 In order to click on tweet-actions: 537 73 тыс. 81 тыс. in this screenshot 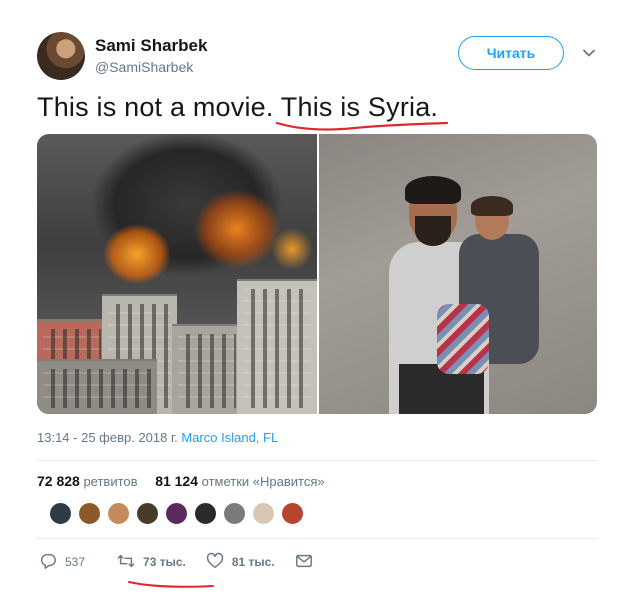, I will do `click(176, 562)`.